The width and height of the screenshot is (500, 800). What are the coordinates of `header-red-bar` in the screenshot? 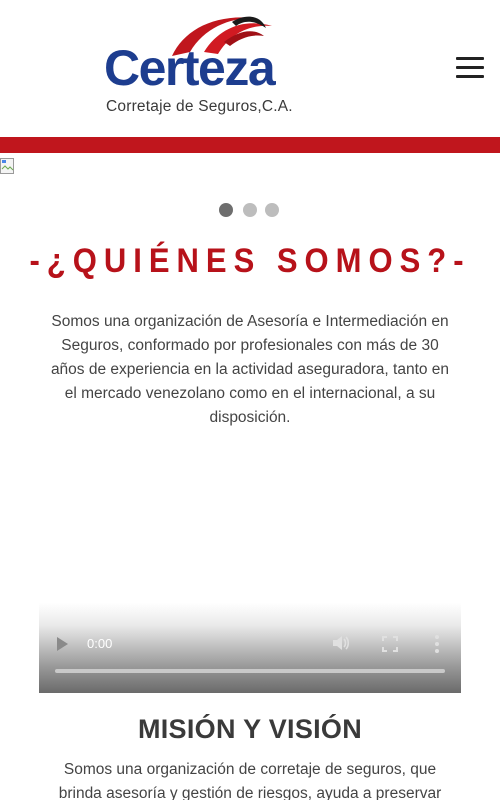 It's located at (250, 145).